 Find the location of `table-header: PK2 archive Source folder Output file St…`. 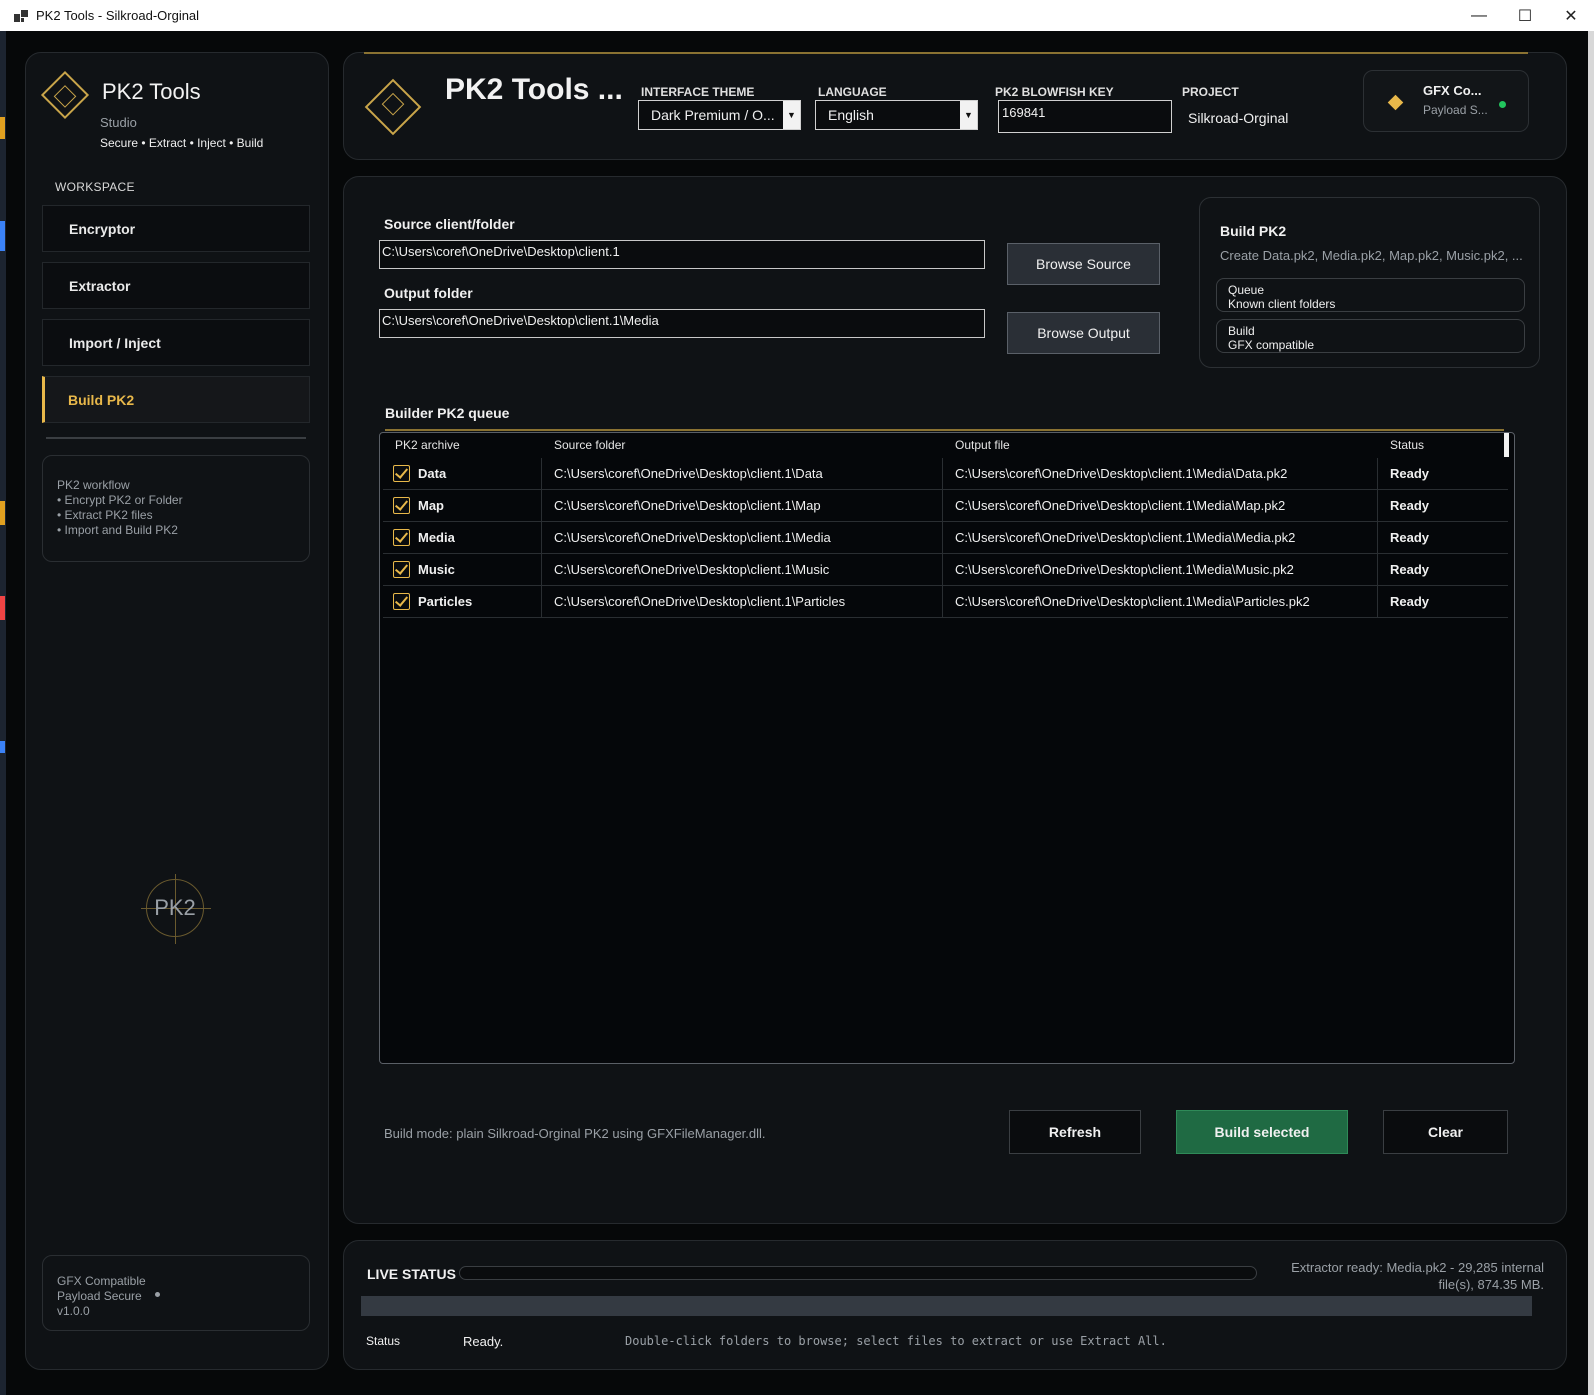

table-header: PK2 archive Source folder Output file St… is located at coordinates (947, 445).